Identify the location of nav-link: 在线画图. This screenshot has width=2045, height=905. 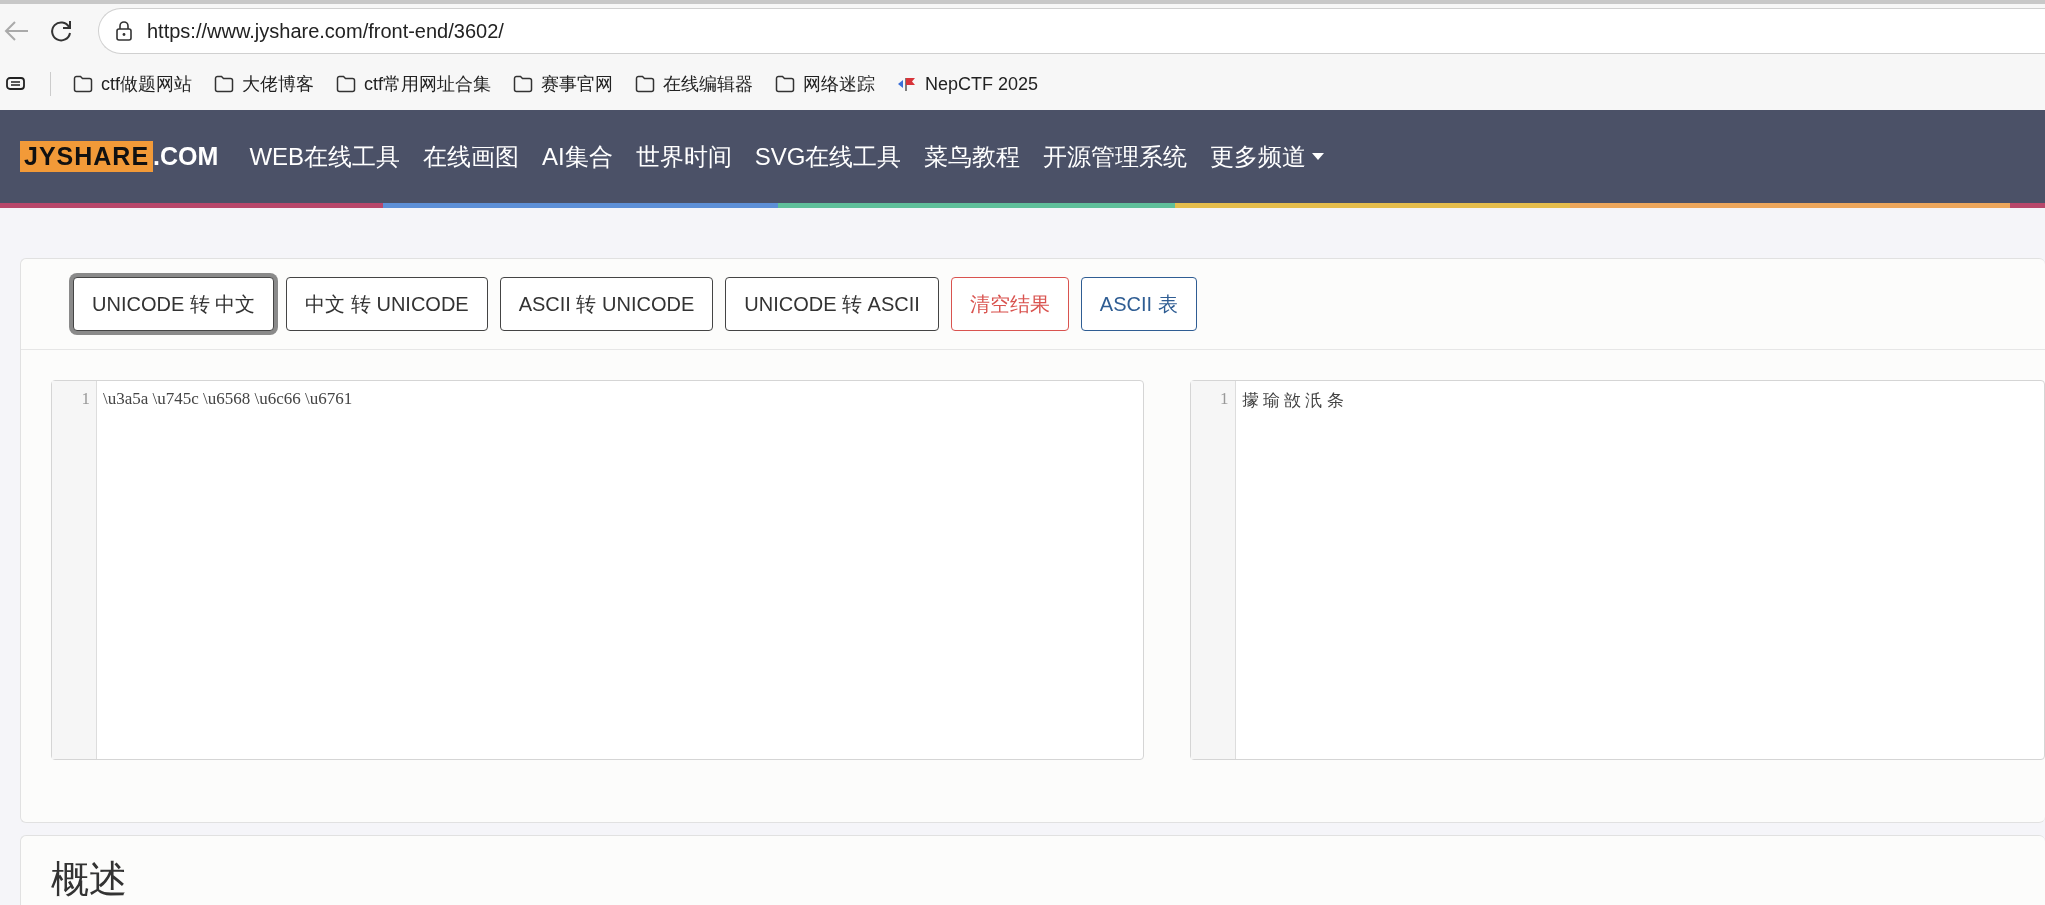
(471, 156).